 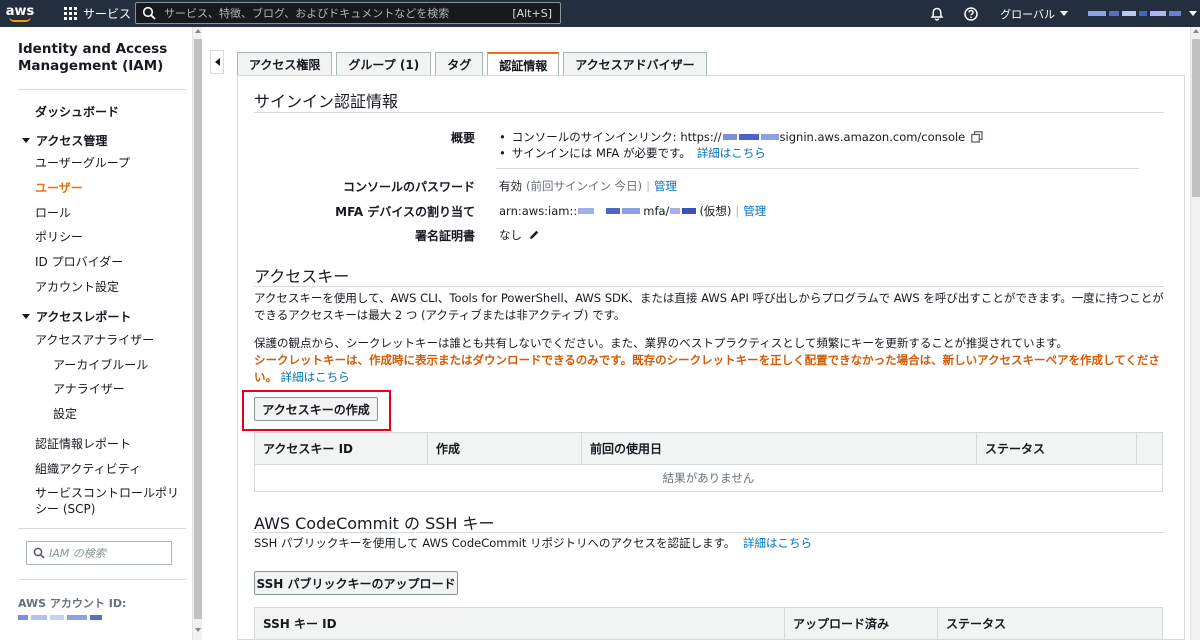 I want to click on services-menu-button: サービス, so click(x=97, y=13).